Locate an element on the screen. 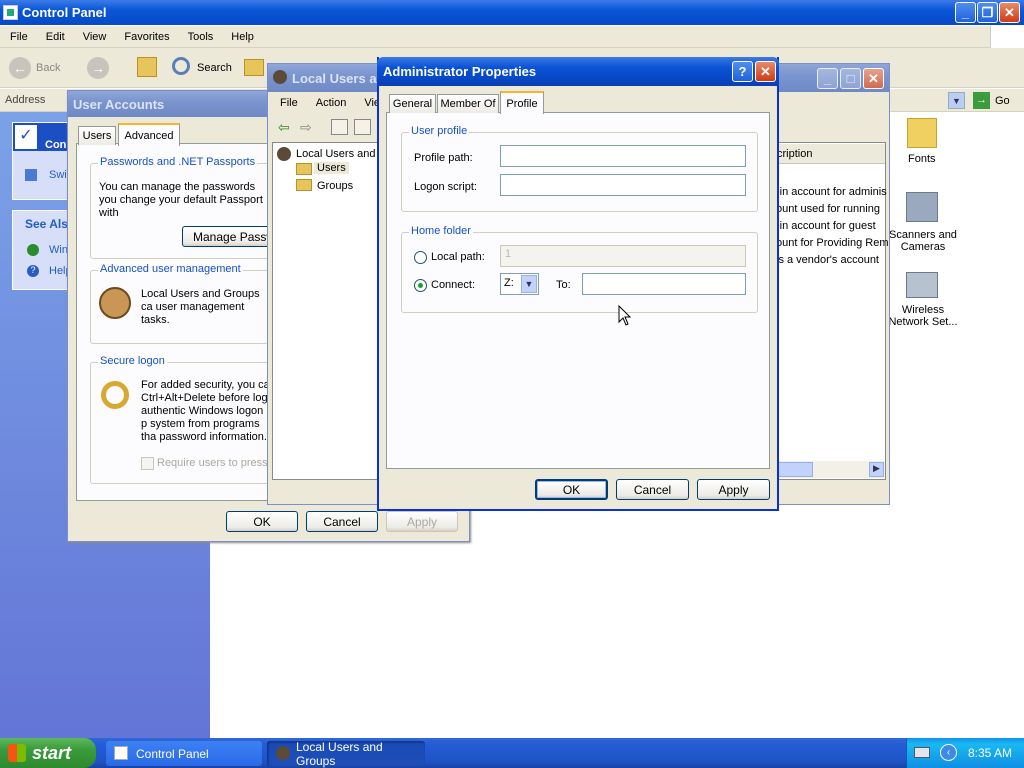  tab-general: General is located at coordinates (412, 103).